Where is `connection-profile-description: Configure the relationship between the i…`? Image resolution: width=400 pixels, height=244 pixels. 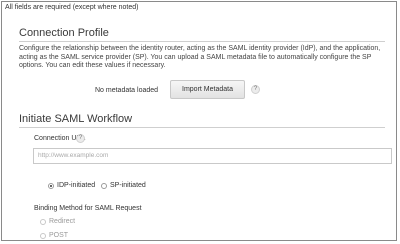 connection-profile-description: Configure the relationship between the i… is located at coordinates (200, 57).